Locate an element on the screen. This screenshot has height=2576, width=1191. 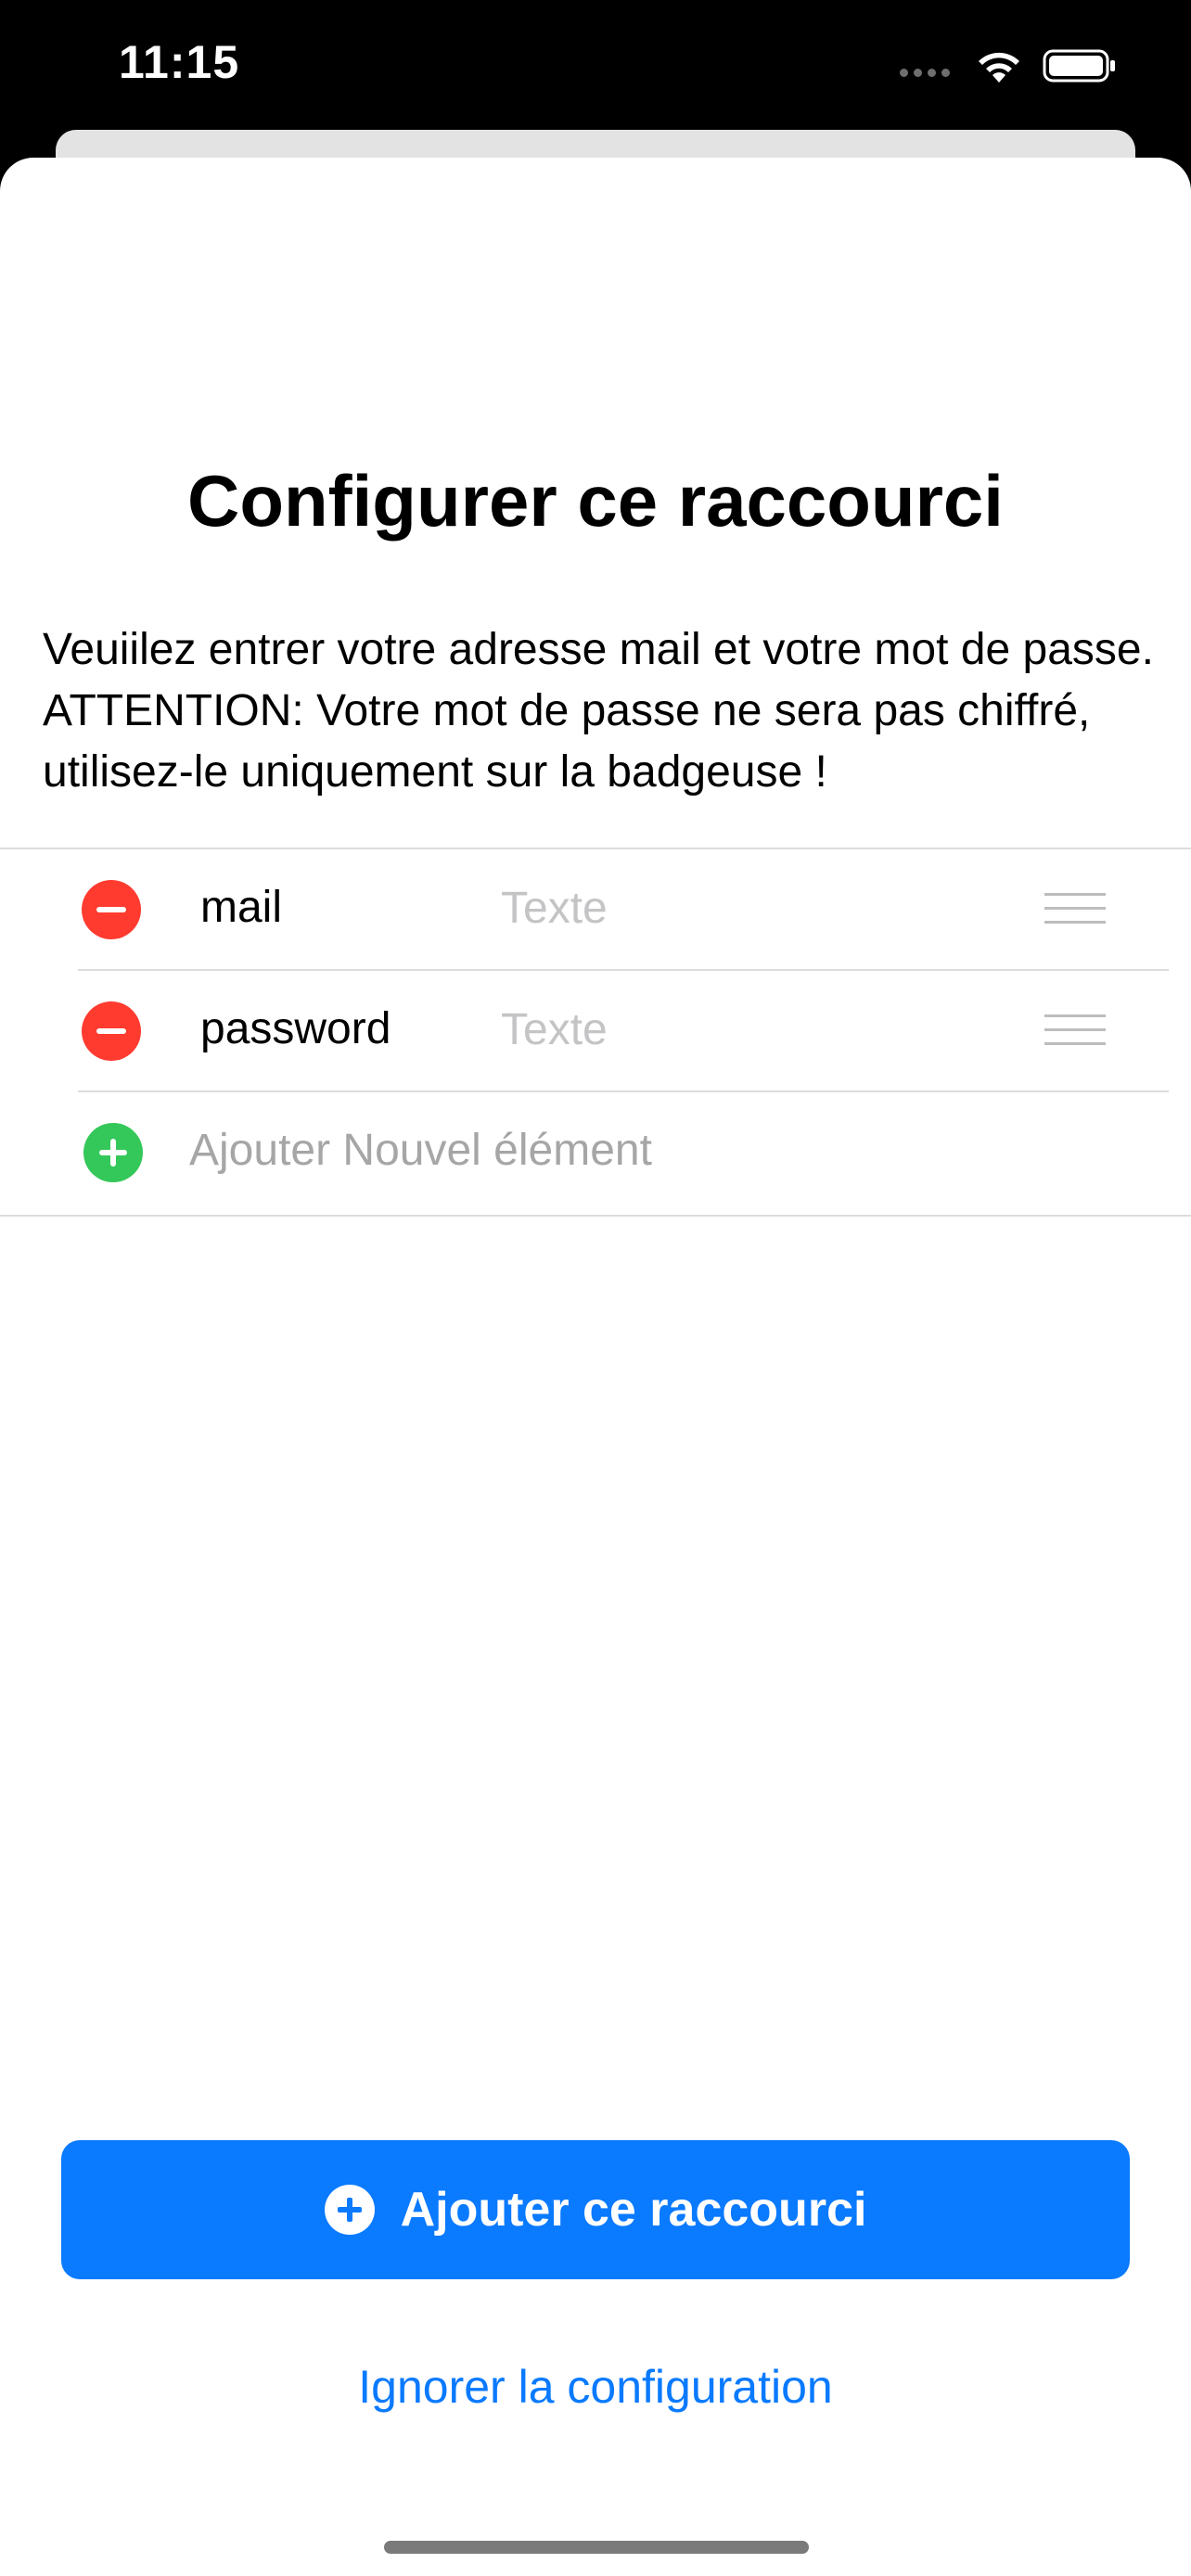
remove-password-button is located at coordinates (111, 1031).